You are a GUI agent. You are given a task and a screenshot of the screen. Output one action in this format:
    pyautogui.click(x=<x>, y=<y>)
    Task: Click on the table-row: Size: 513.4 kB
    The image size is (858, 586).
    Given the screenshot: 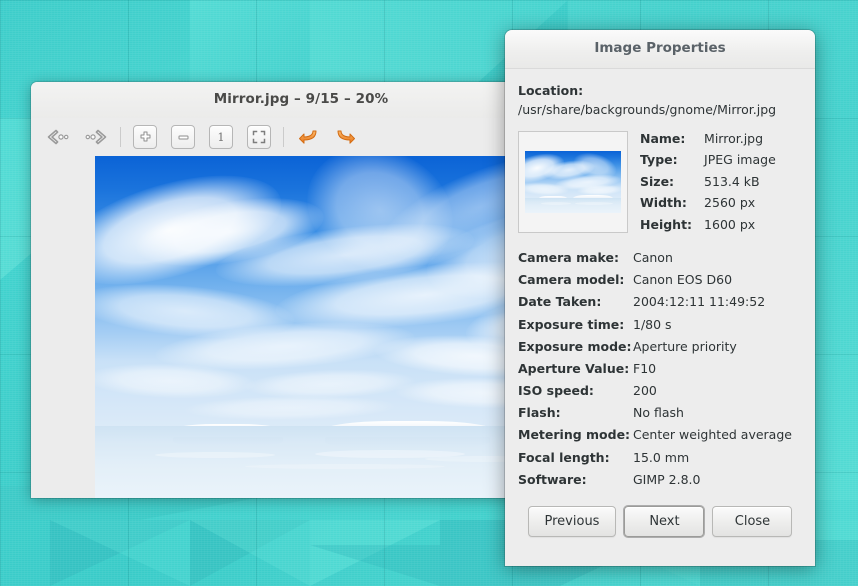 What is the action you would take?
    pyautogui.click(x=708, y=184)
    